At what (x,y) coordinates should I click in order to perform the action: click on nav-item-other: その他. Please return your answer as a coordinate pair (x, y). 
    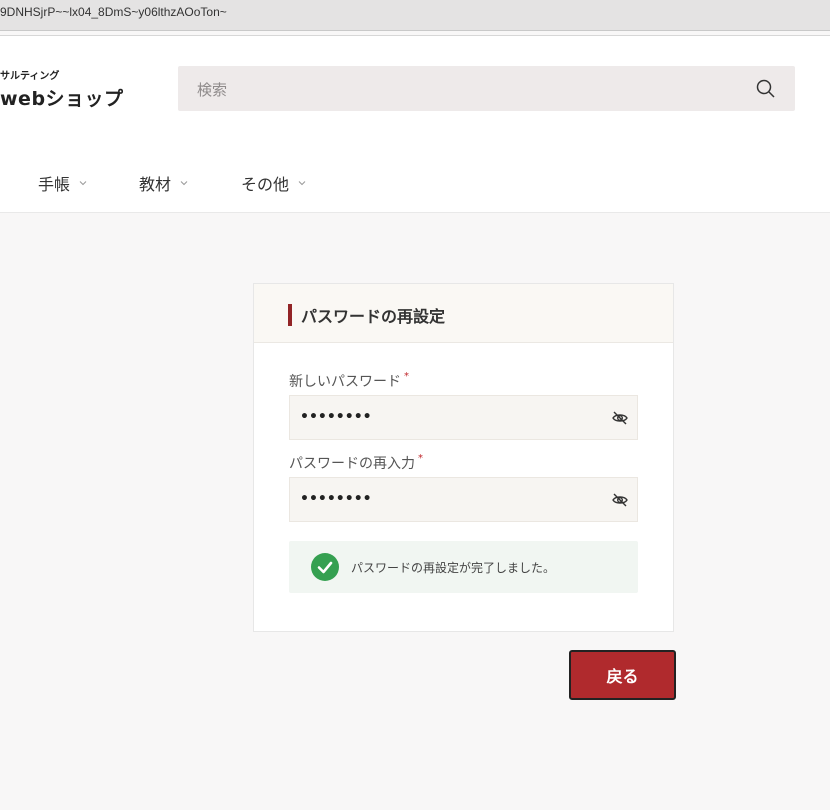
    Looking at the image, I should click on (274, 183).